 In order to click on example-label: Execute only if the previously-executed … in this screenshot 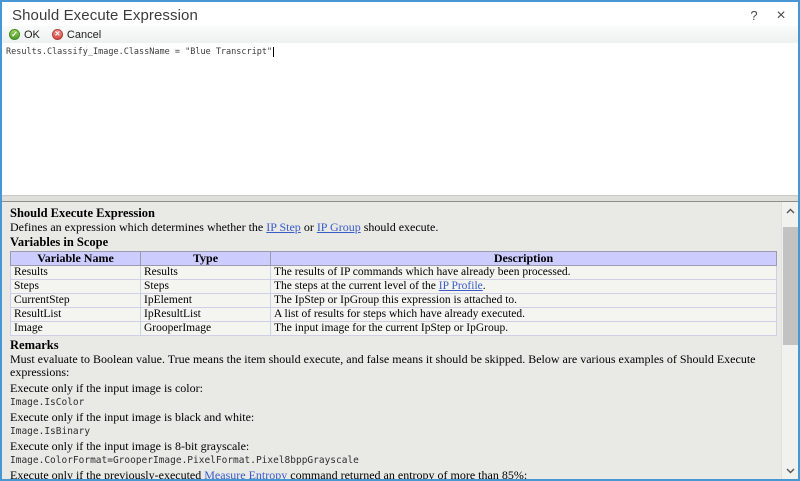, I will do `click(393, 474)`.